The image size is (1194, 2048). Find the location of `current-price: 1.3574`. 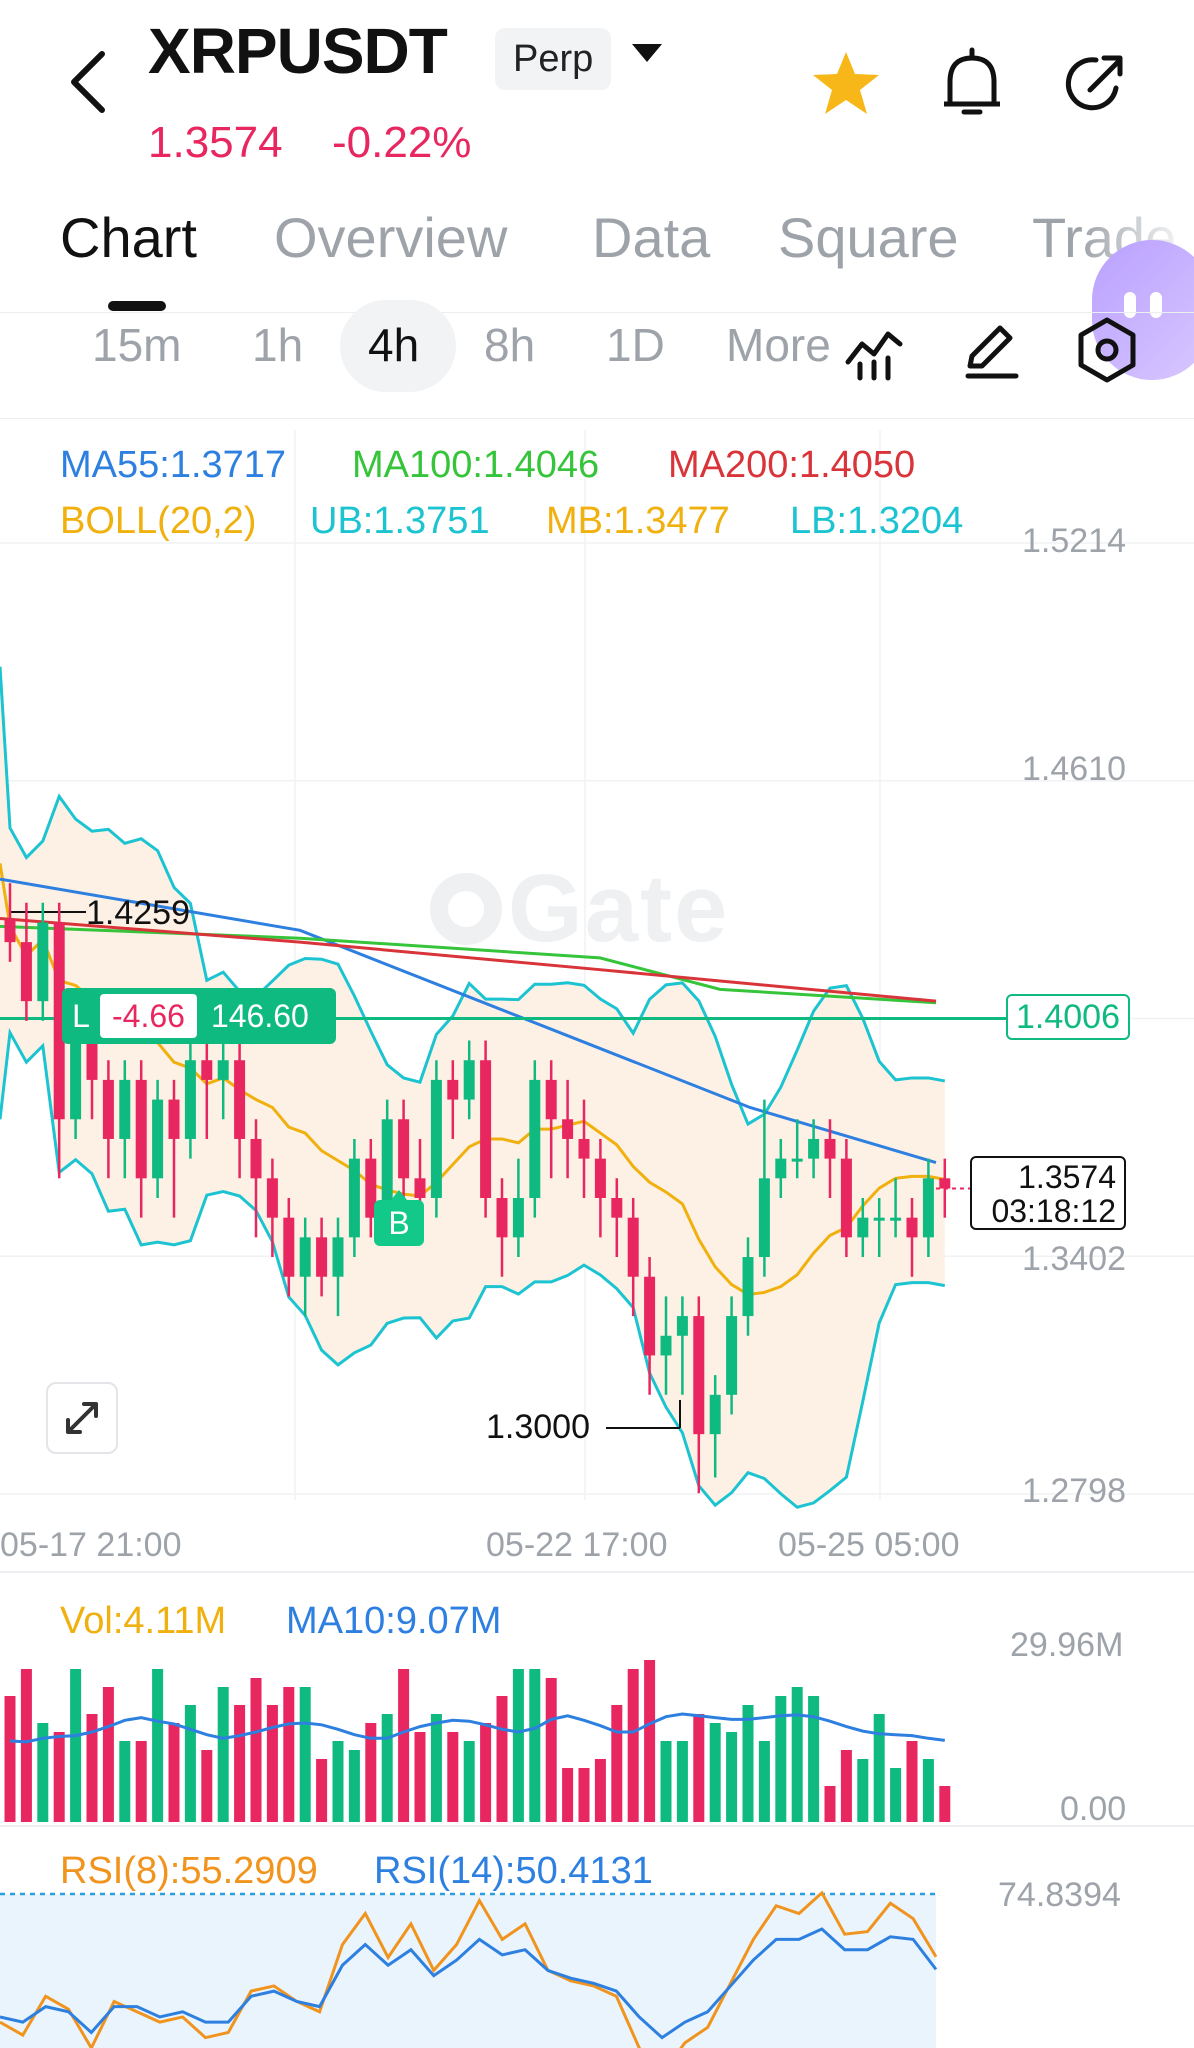

current-price: 1.3574 is located at coordinates (1067, 1177).